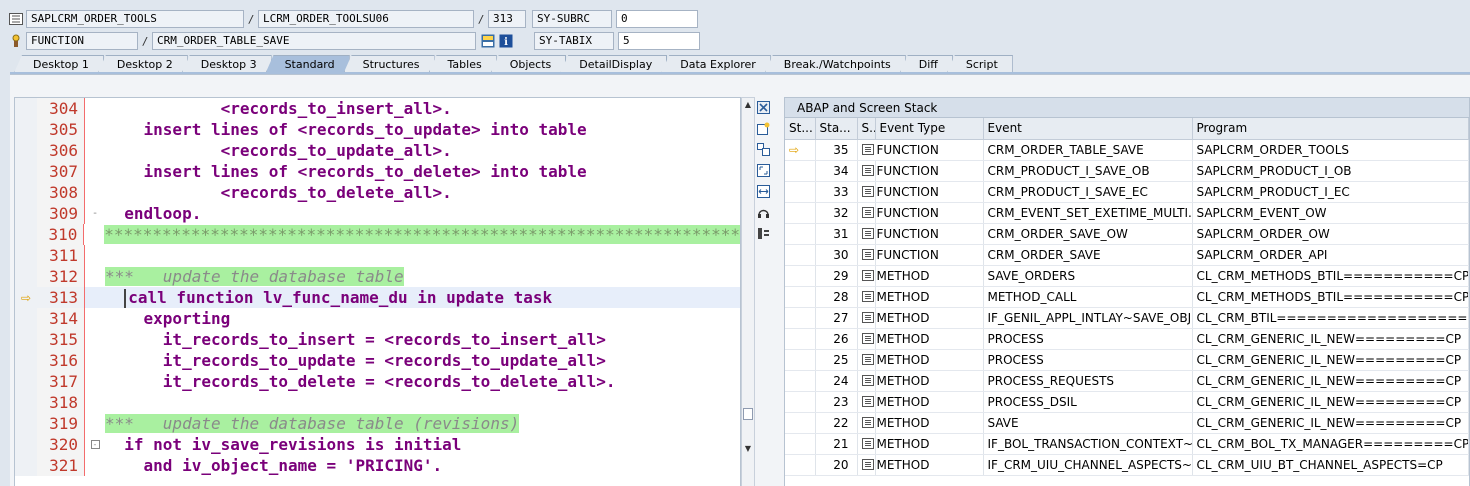  Describe the element at coordinates (314, 41) in the screenshot. I see `event-name-field: CRM_ORDER_TABLE_SAVE` at that location.